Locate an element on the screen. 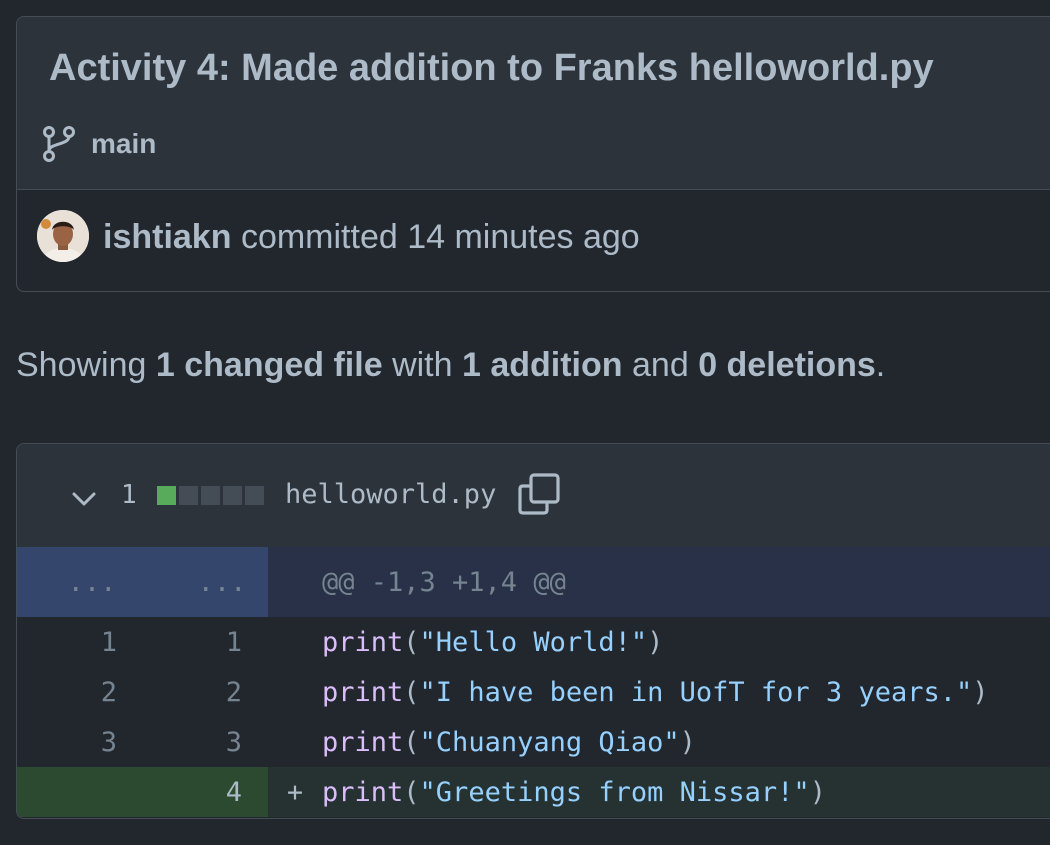 The width and height of the screenshot is (1050, 845). diff-line-row: 3 3 print("Chuanyang Qiao") is located at coordinates (533, 742).